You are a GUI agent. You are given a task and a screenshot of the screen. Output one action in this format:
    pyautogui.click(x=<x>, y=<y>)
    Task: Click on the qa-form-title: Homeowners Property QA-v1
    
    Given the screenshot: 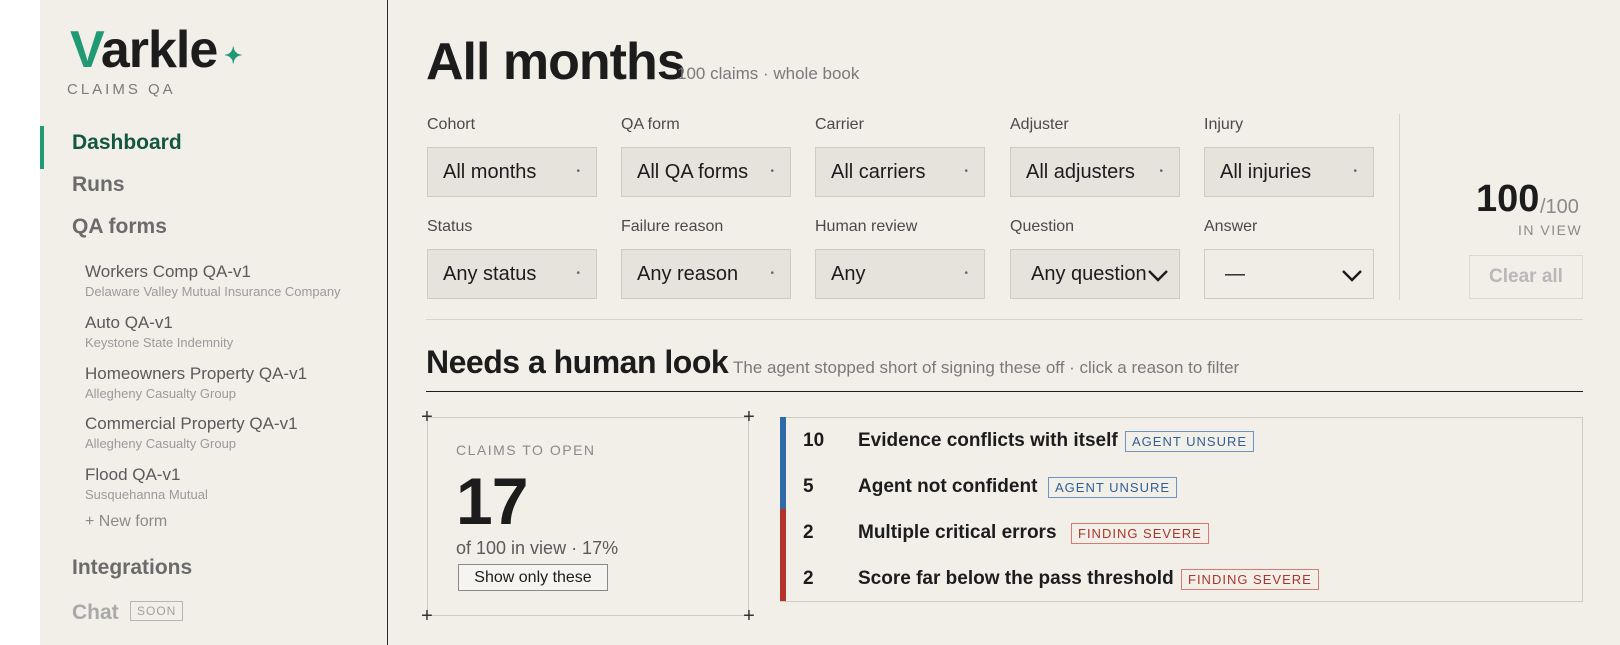 What is the action you would take?
    pyautogui.click(x=196, y=373)
    